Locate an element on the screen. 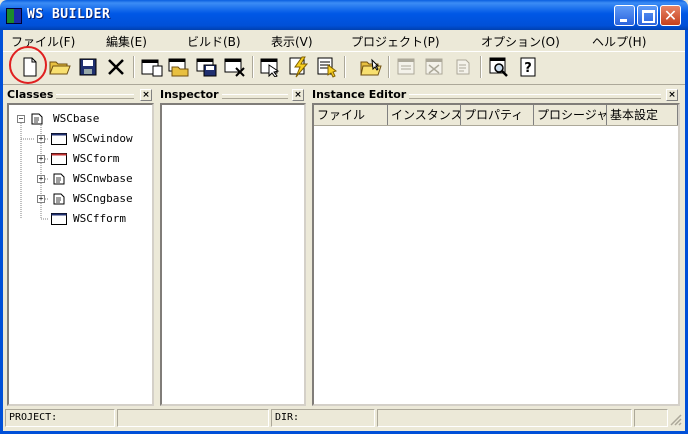  status-dir: DIR: is located at coordinates (323, 418).